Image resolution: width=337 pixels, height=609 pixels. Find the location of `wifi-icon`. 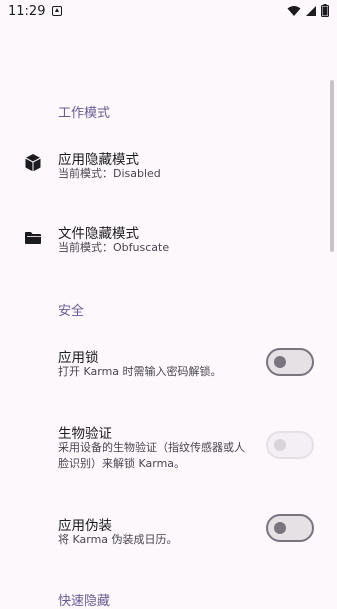

wifi-icon is located at coordinates (294, 10).